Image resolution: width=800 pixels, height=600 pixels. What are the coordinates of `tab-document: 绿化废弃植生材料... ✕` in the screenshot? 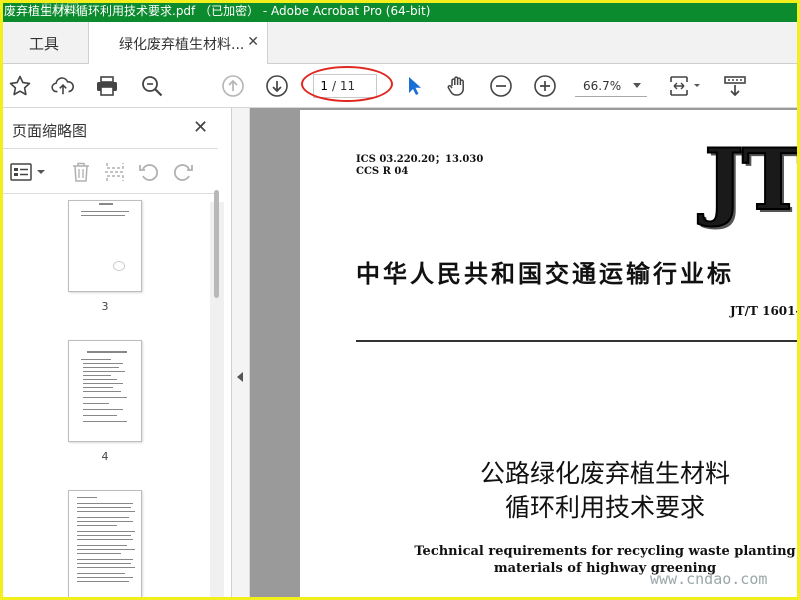 It's located at (178, 43).